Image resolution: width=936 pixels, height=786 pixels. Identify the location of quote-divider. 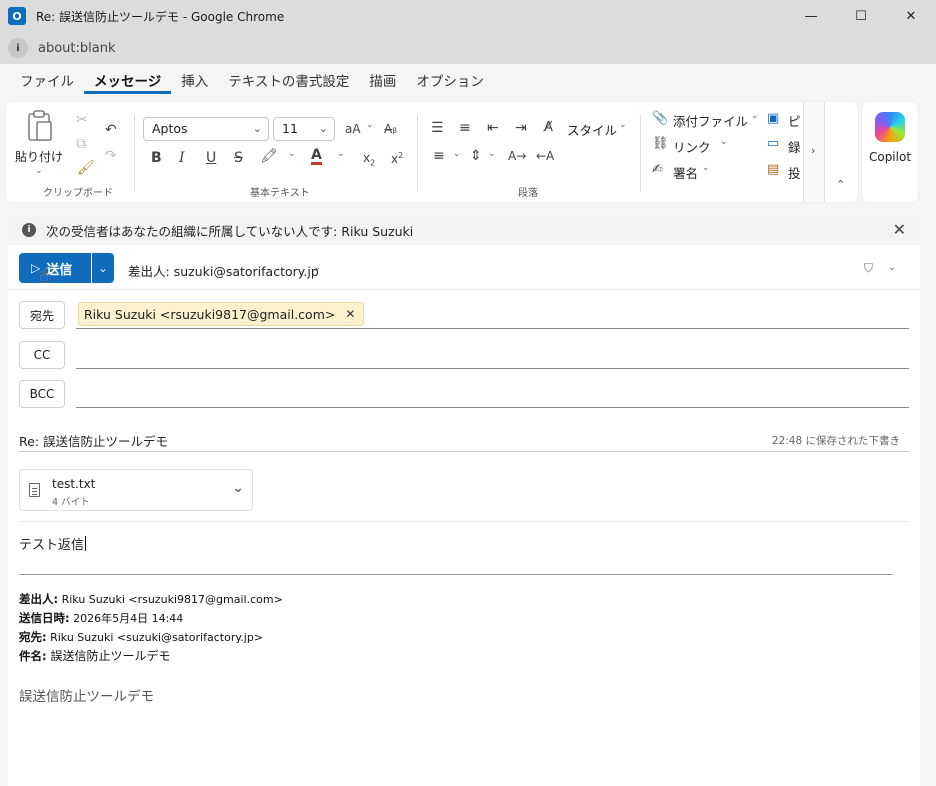
(456, 574).